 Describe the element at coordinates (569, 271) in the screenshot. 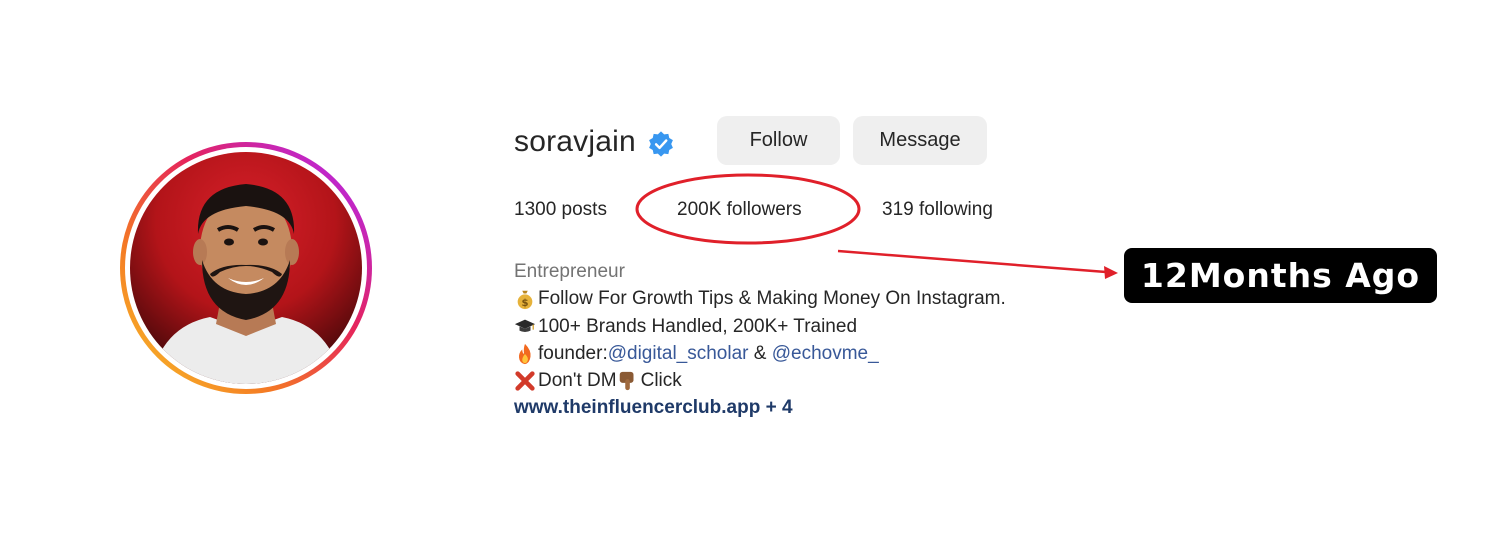

I see `bio-category: Entrepreneur` at that location.